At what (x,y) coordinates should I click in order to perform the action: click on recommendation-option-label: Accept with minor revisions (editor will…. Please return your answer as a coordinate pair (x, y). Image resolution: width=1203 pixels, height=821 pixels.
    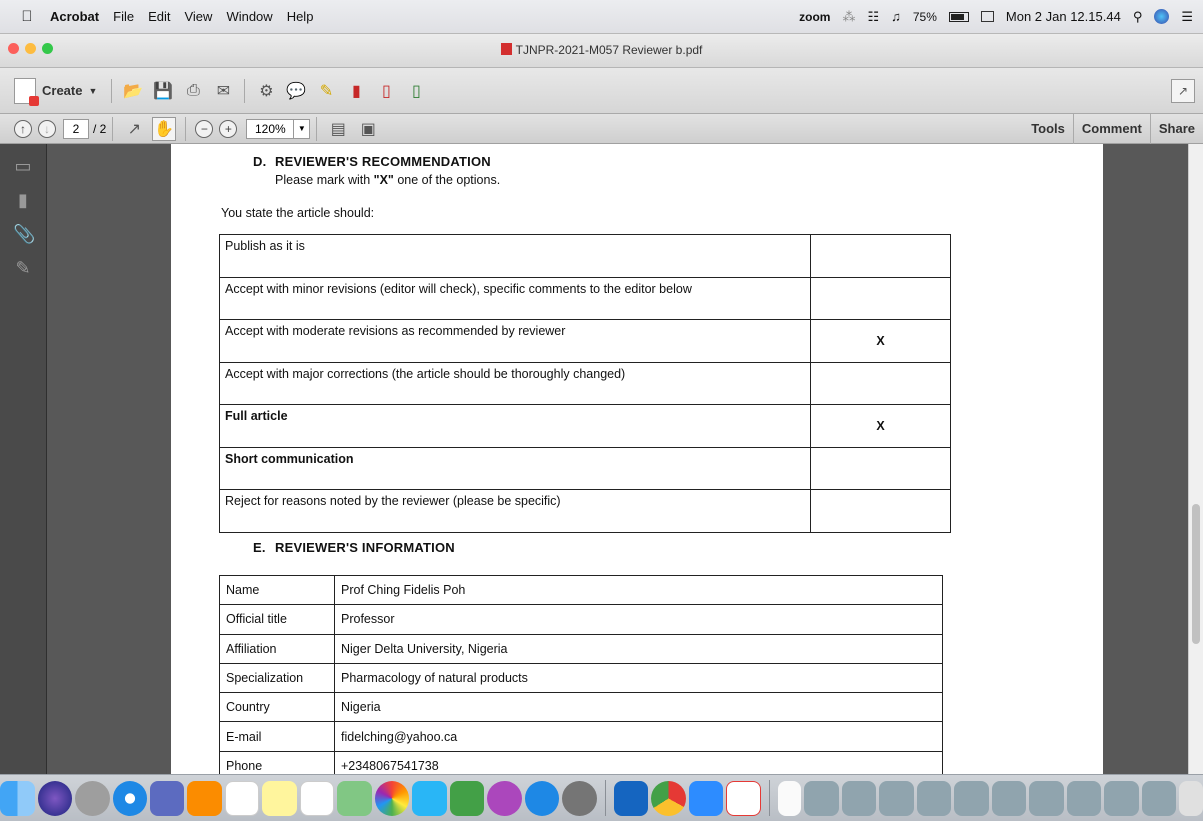
    Looking at the image, I should click on (515, 298).